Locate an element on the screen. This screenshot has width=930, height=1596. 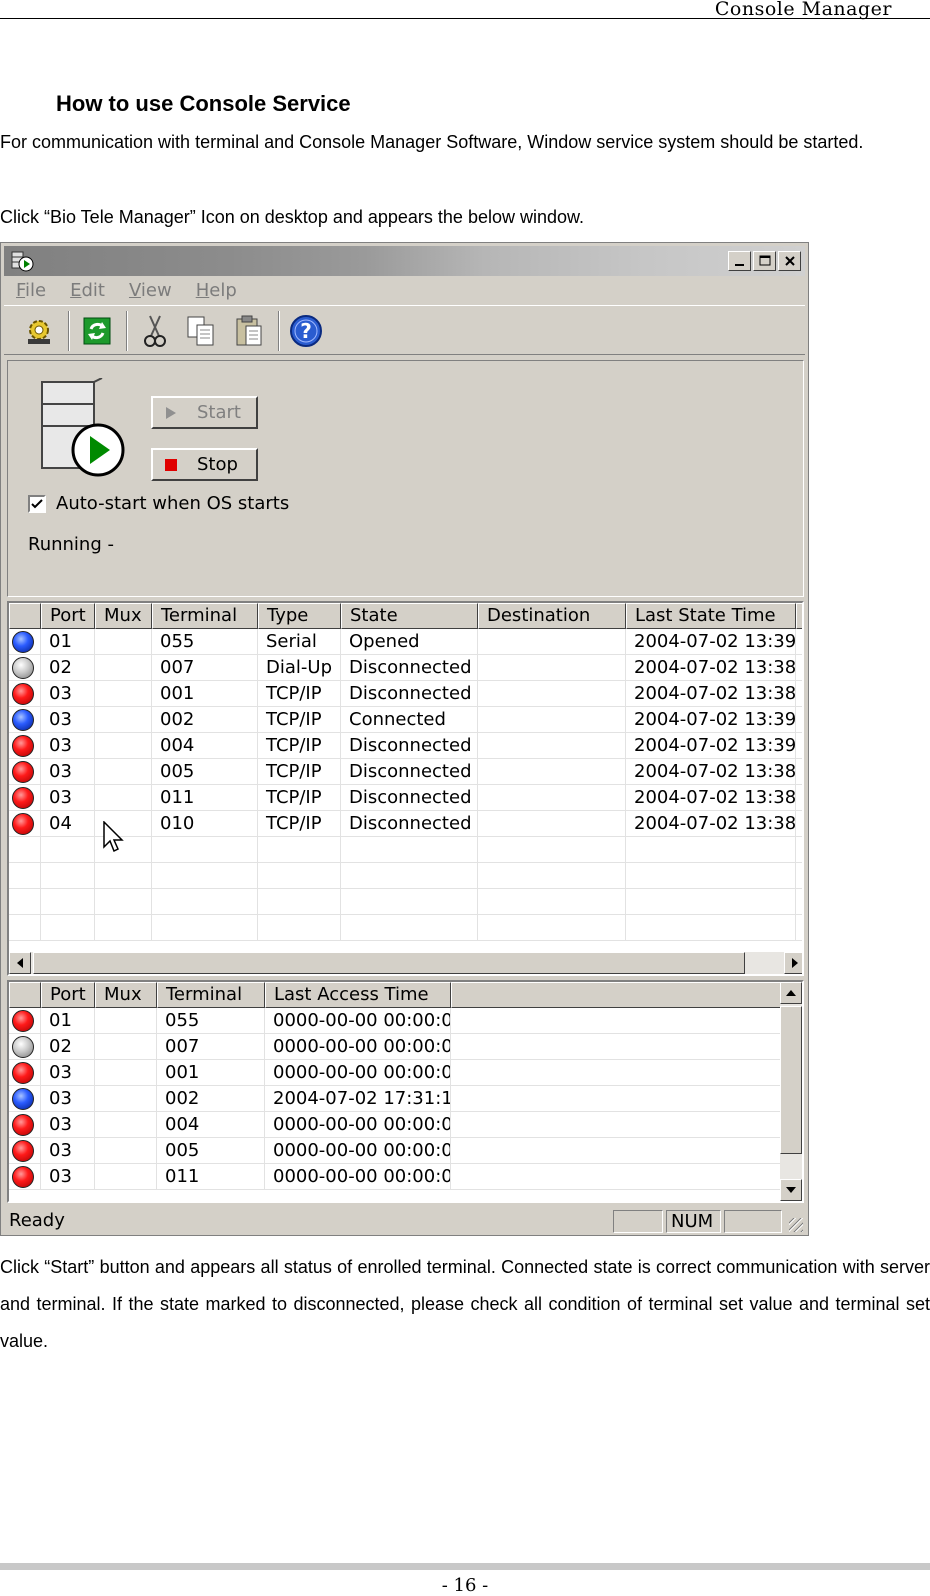
num-lock-indicator: NUM is located at coordinates (693, 1221).